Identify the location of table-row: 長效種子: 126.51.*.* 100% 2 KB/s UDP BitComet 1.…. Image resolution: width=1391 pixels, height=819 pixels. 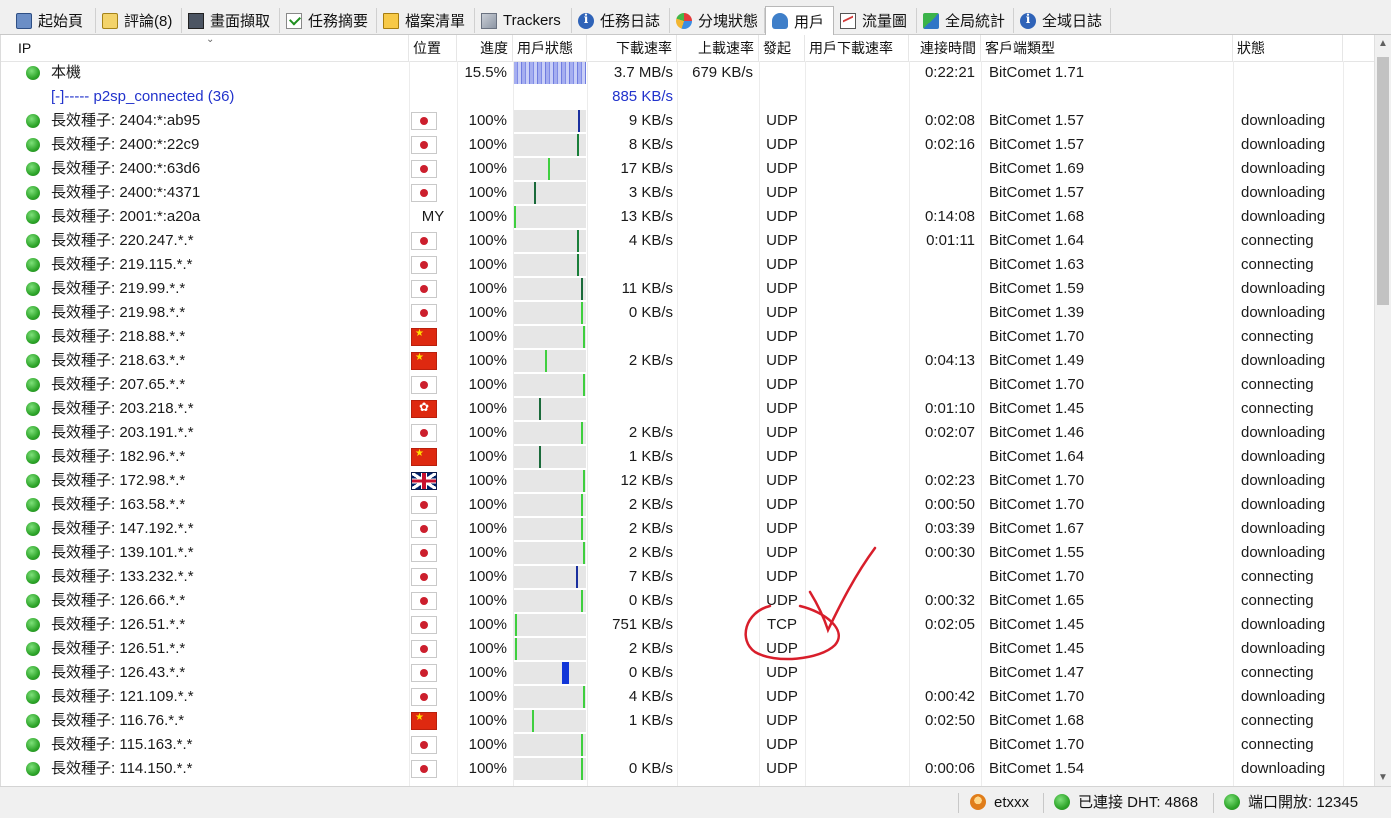
(687, 649).